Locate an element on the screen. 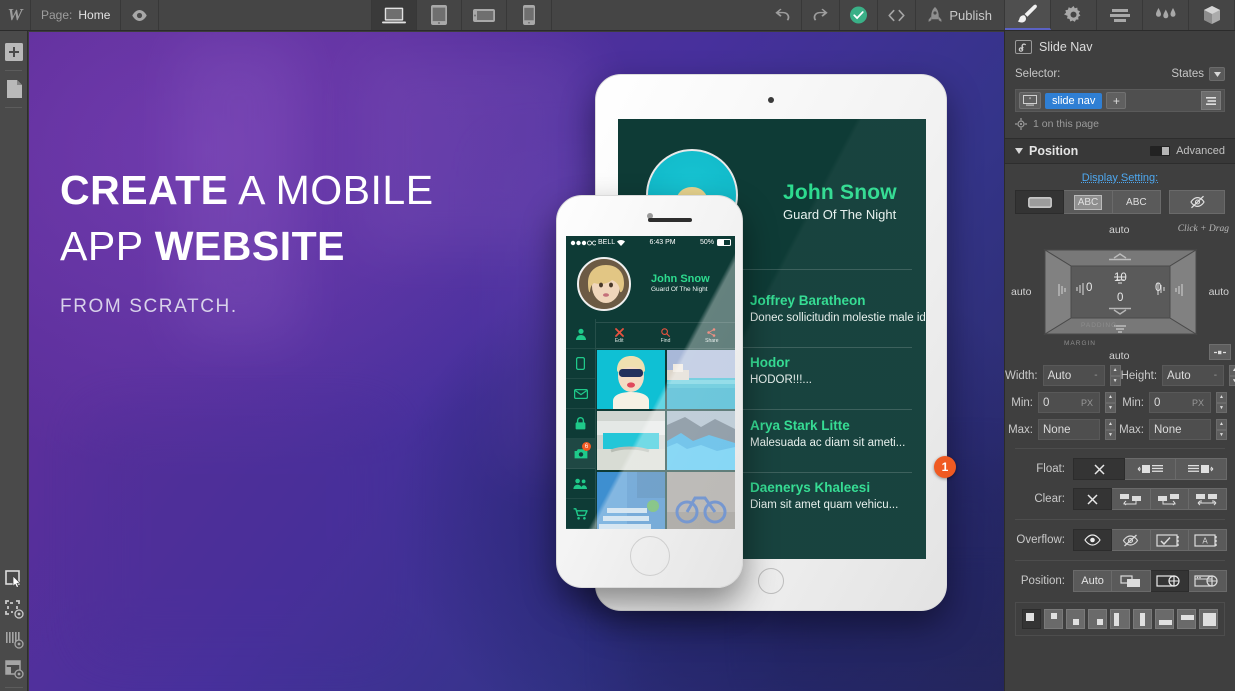 Image resolution: width=1235 pixels, height=691 pixels. phone-nav-profile is located at coordinates (580, 334).